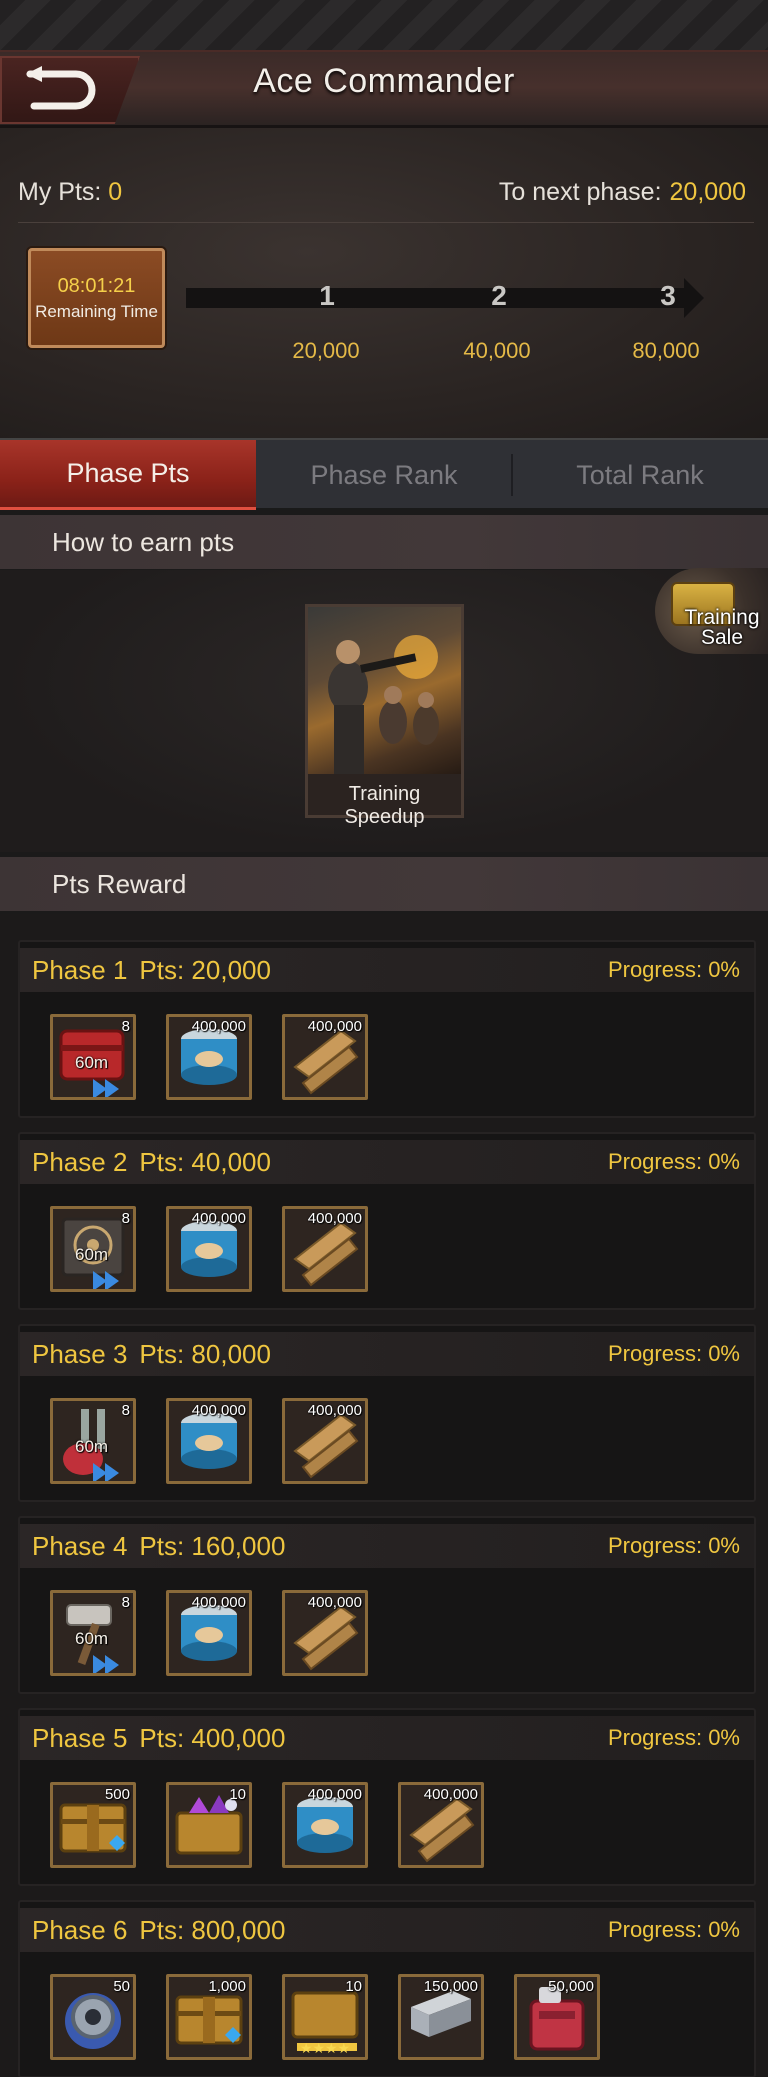  What do you see at coordinates (209, 2017) in the screenshot?
I see `reward-item: 1,000` at bounding box center [209, 2017].